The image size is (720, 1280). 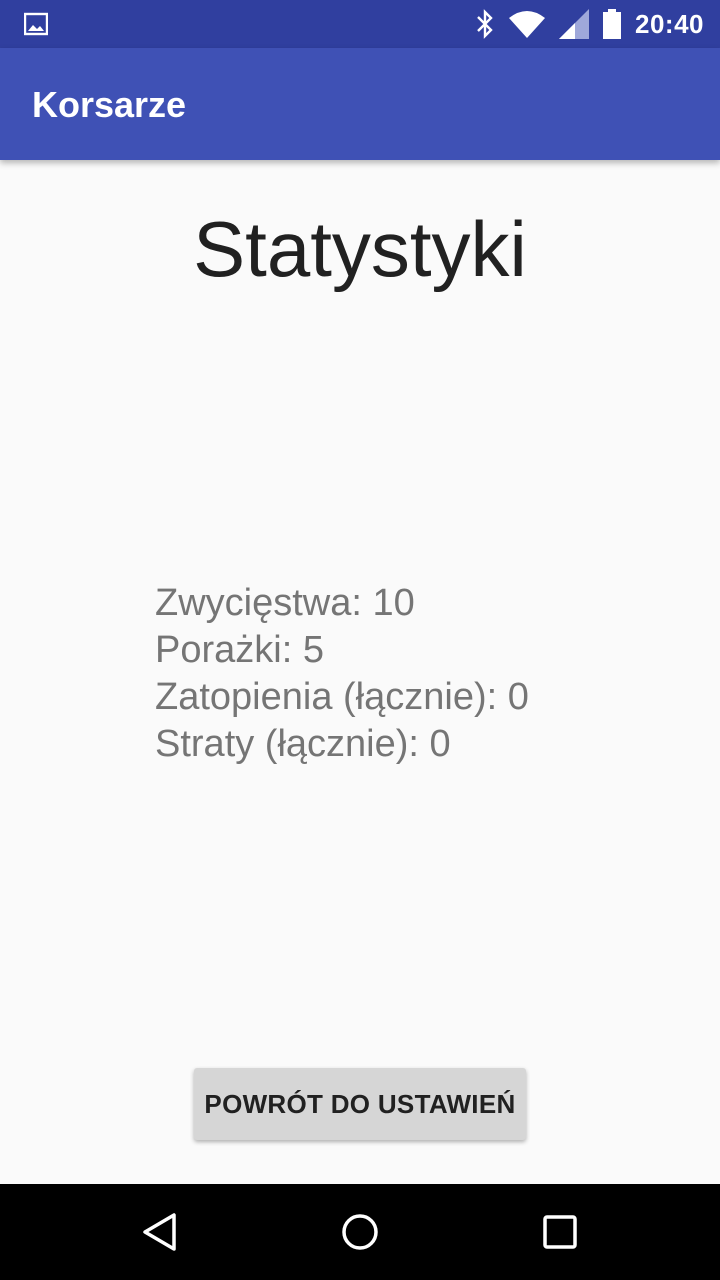 What do you see at coordinates (160, 1232) in the screenshot?
I see `back-icon` at bounding box center [160, 1232].